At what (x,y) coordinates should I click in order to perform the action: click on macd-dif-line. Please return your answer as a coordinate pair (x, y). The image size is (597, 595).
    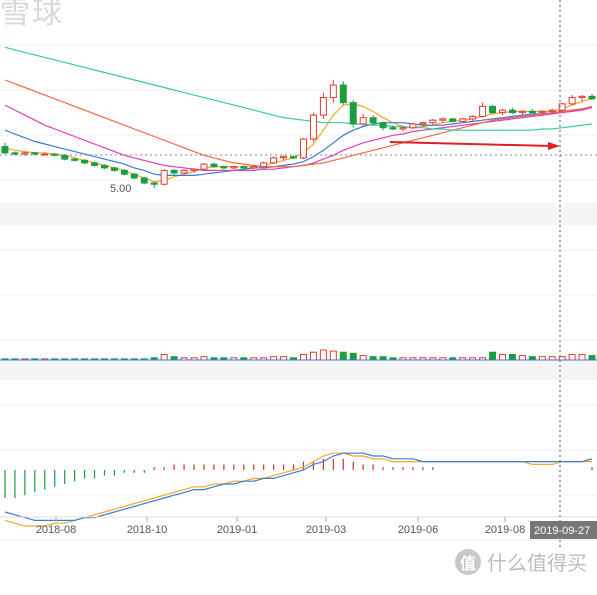
    Looking at the image, I should click on (298, 489).